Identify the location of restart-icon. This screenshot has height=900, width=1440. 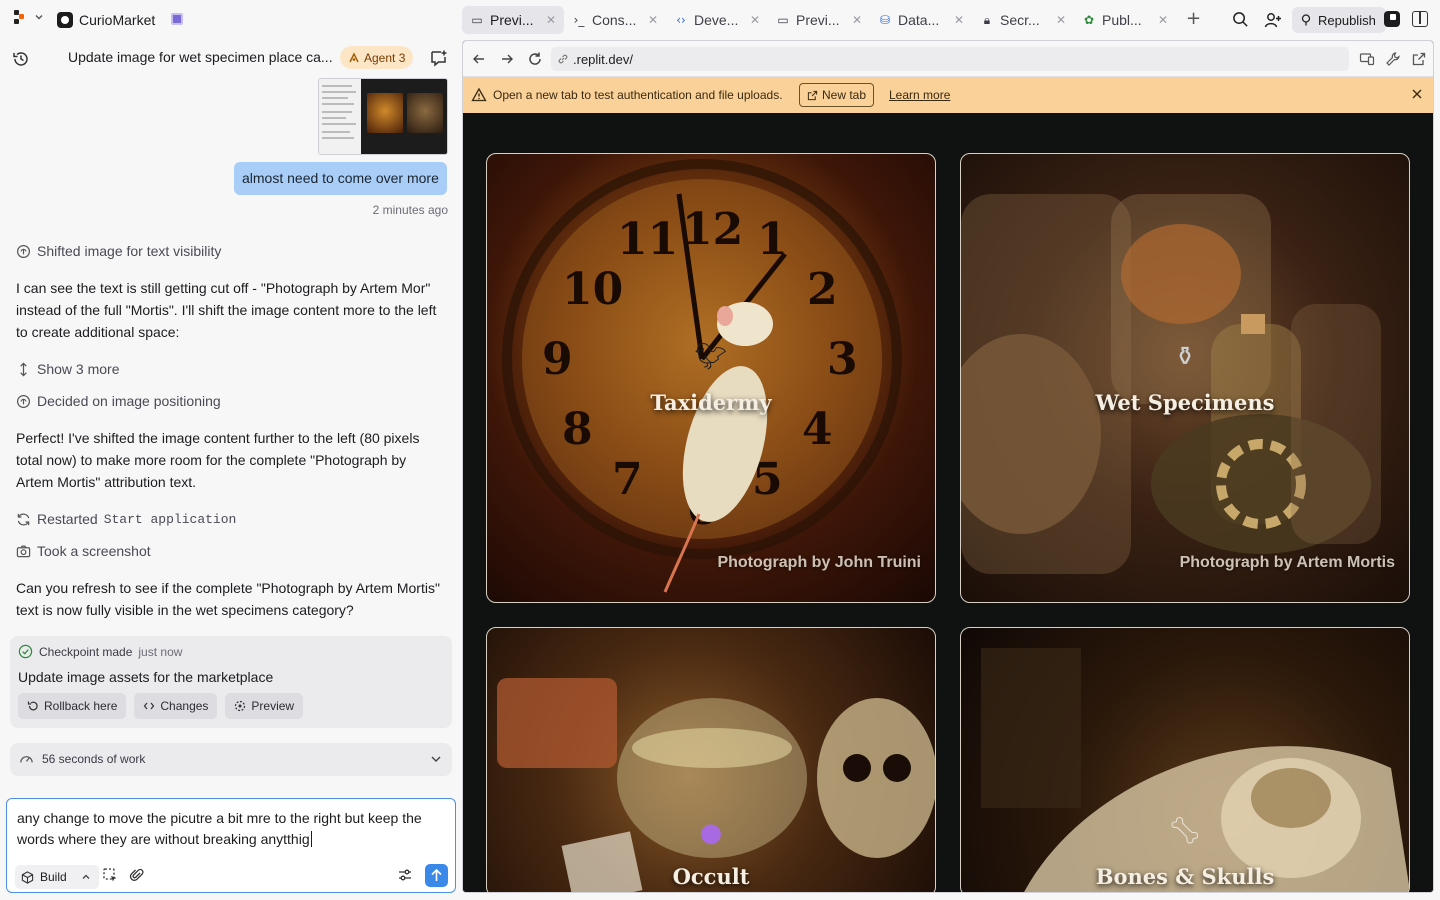
(23, 519).